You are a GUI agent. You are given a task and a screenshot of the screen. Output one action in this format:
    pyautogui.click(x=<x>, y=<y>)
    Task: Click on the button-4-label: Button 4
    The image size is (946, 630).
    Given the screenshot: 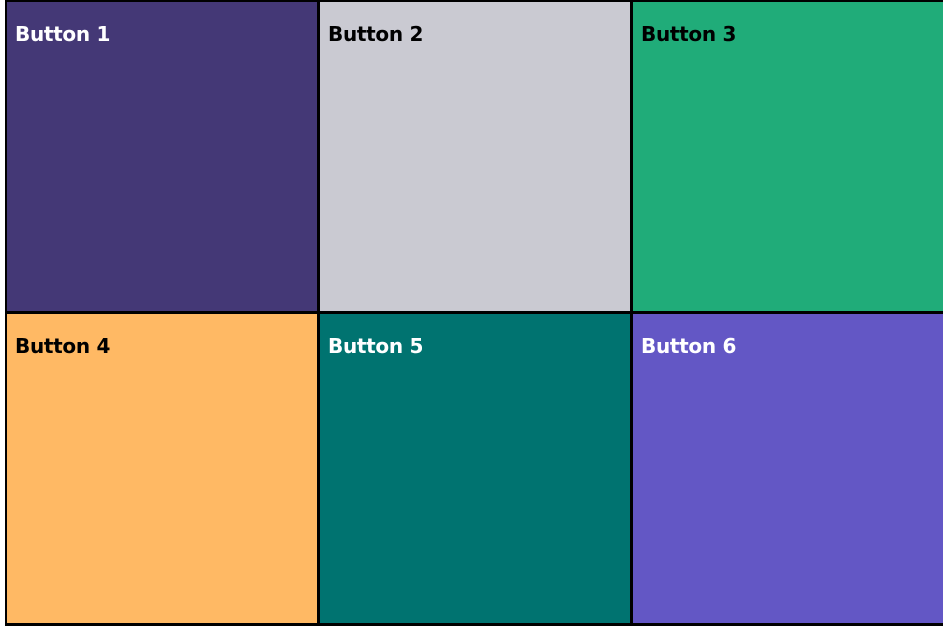 What is the action you would take?
    pyautogui.click(x=63, y=346)
    